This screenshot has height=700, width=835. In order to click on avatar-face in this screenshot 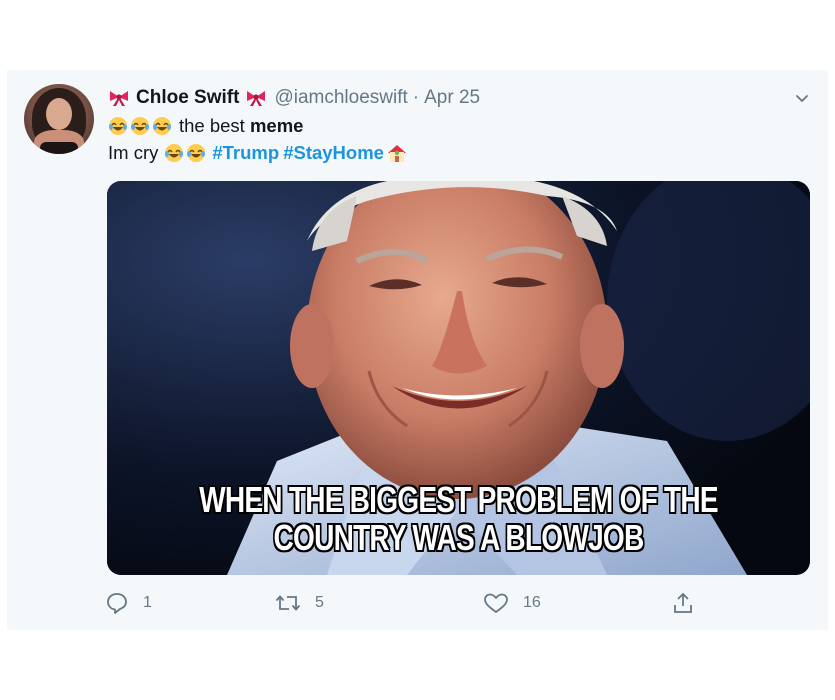, I will do `click(59, 114)`.